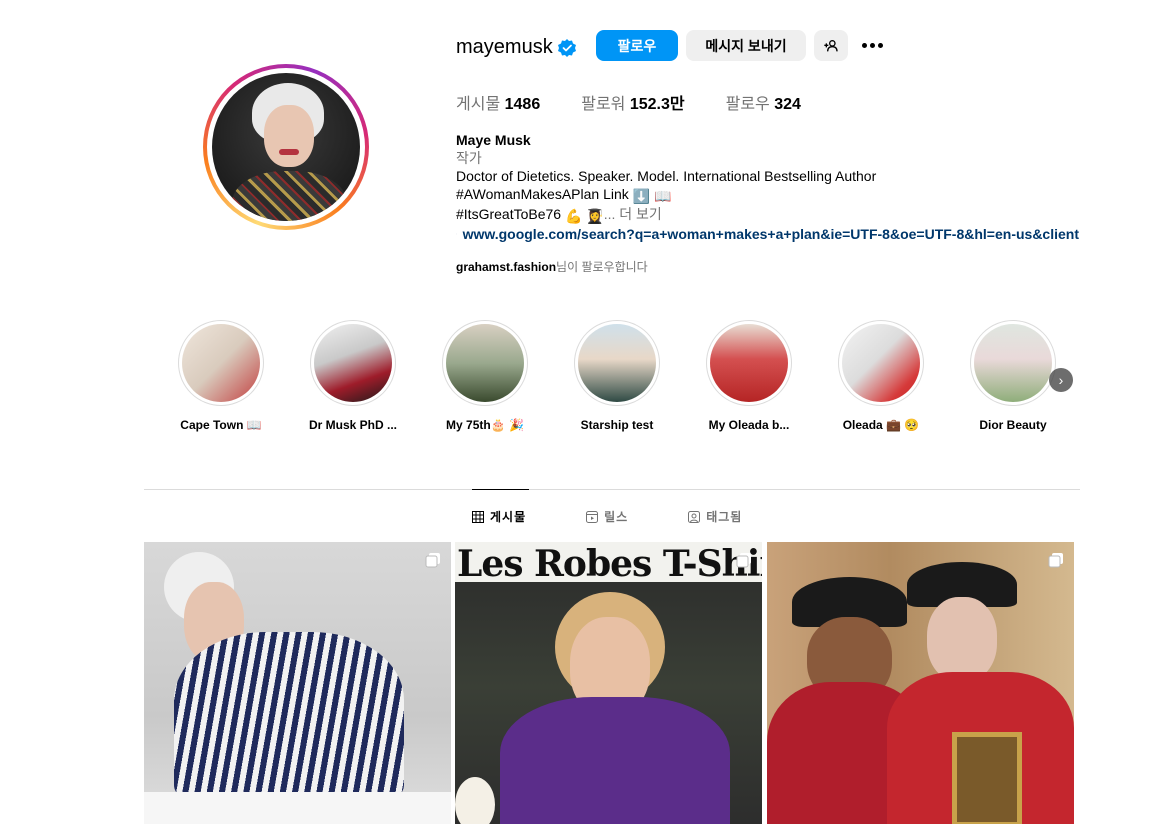 Image resolution: width=1171 pixels, height=824 pixels. I want to click on following-count: 팔로우 324, so click(763, 102).